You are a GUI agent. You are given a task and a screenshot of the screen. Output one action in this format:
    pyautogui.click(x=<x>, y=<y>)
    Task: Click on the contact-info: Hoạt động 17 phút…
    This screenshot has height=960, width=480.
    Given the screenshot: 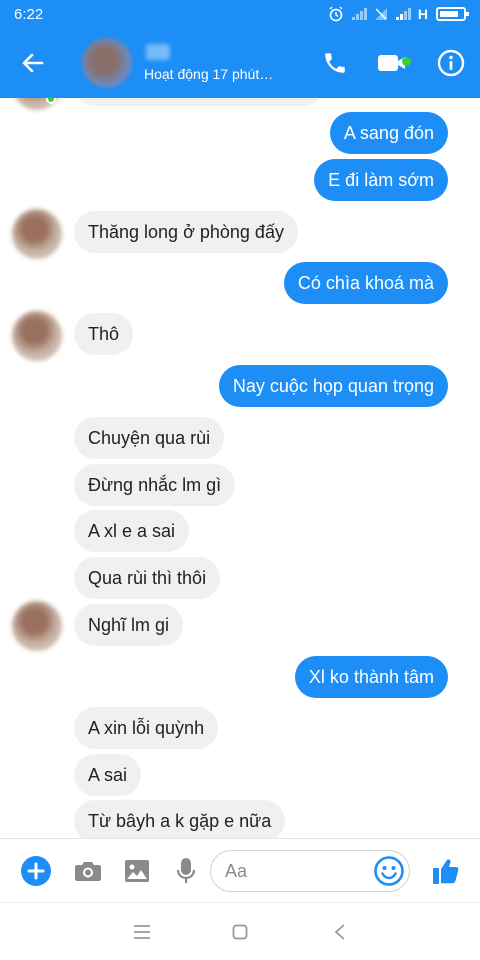 What is the action you would take?
    pyautogui.click(x=225, y=63)
    